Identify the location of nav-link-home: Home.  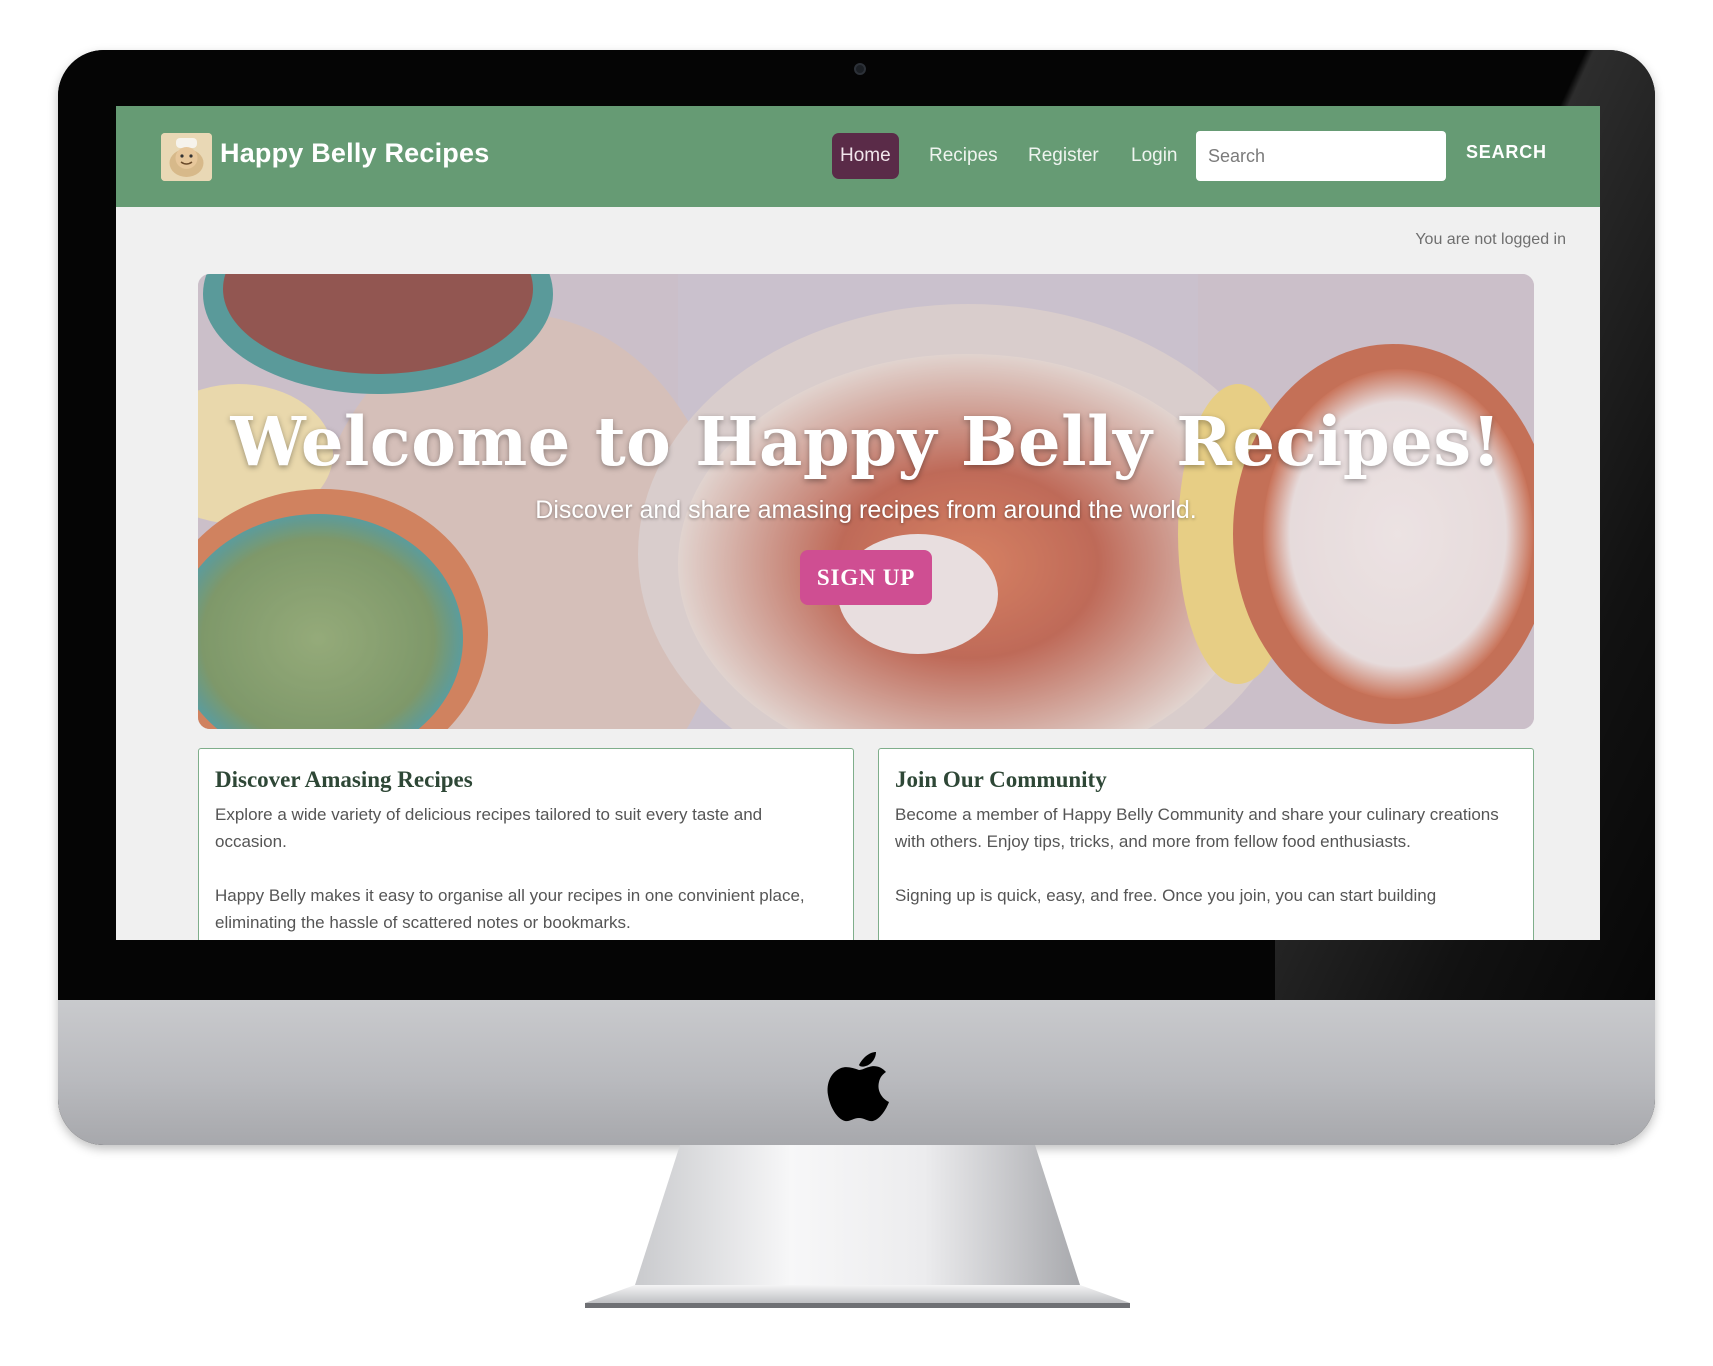
(865, 156).